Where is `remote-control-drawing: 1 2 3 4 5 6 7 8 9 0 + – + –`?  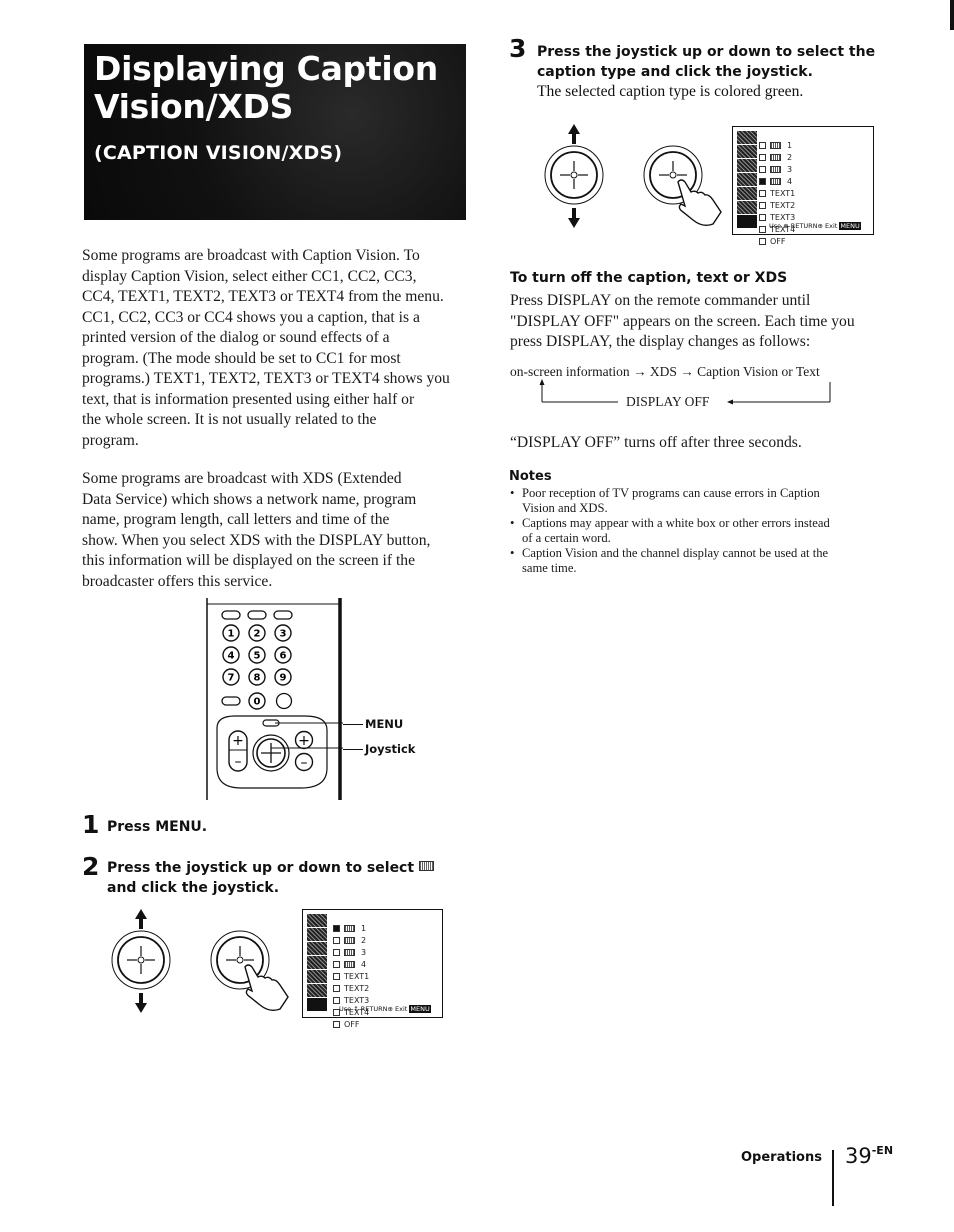 remote-control-drawing: 1 2 3 4 5 6 7 8 9 0 + – + – is located at coordinates (274, 699).